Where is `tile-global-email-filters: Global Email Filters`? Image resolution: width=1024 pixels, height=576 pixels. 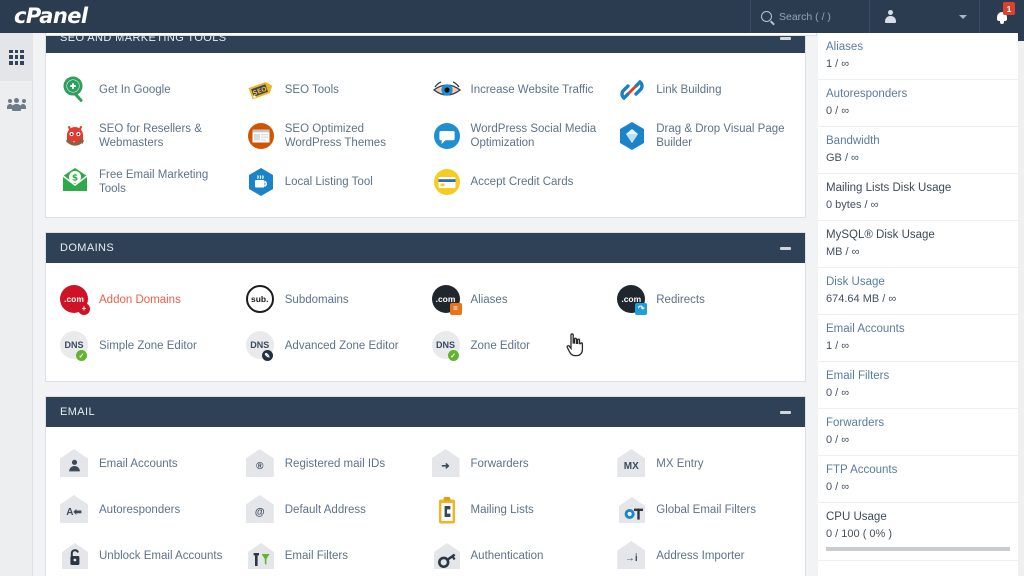 tile-global-email-filters: Global Email Filters is located at coordinates (704, 510).